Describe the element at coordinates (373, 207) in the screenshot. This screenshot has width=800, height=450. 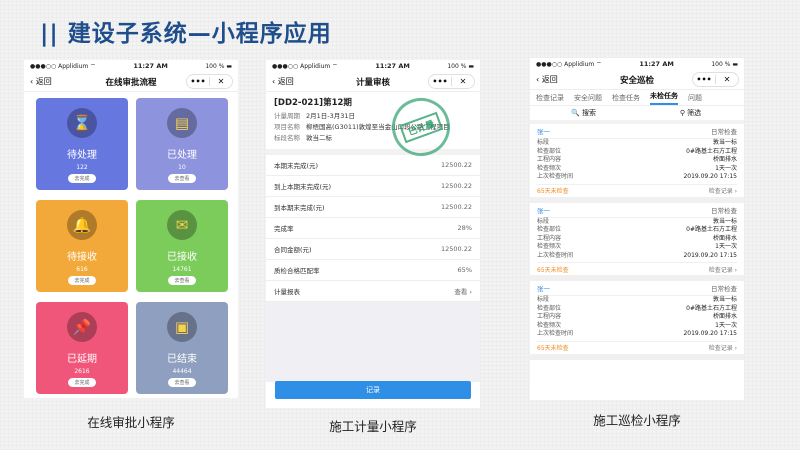
I see `measure-row: 到本期末完成(元) 12500.22` at that location.